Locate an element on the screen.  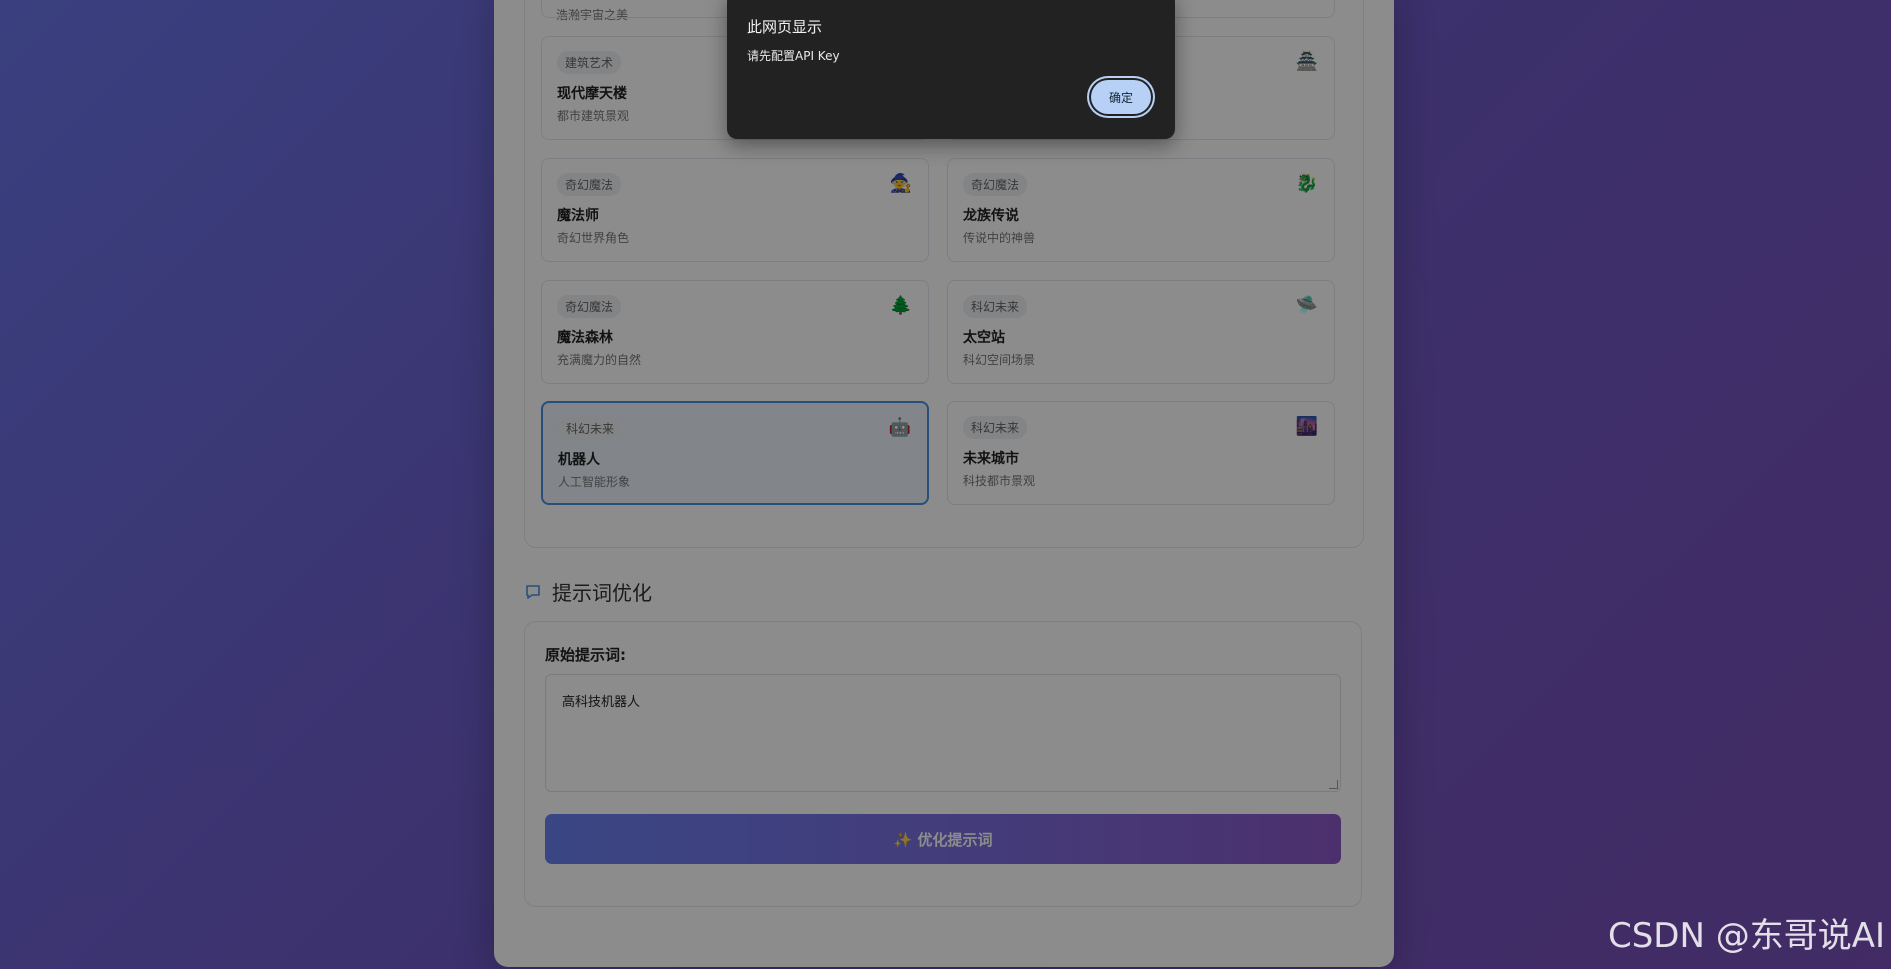
alert-dialog: 此网页显示 请先配置API Key 确定 is located at coordinates (951, 69).